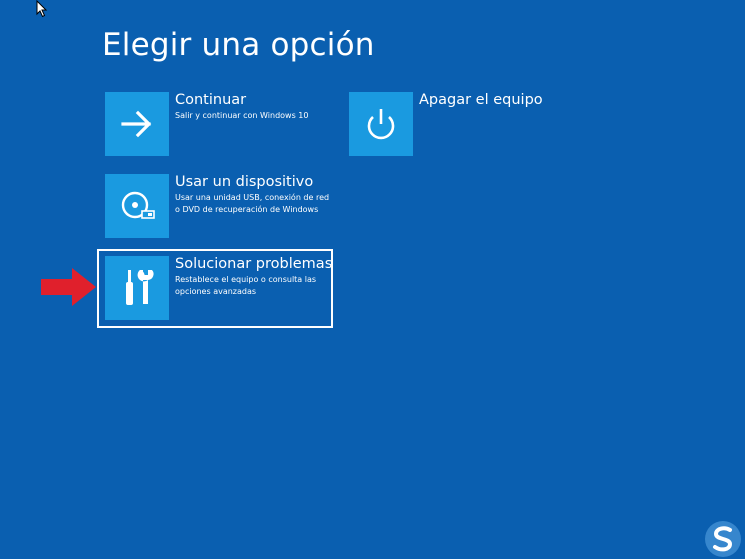  Describe the element at coordinates (140, 287) in the screenshot. I see `tools-icon` at that location.